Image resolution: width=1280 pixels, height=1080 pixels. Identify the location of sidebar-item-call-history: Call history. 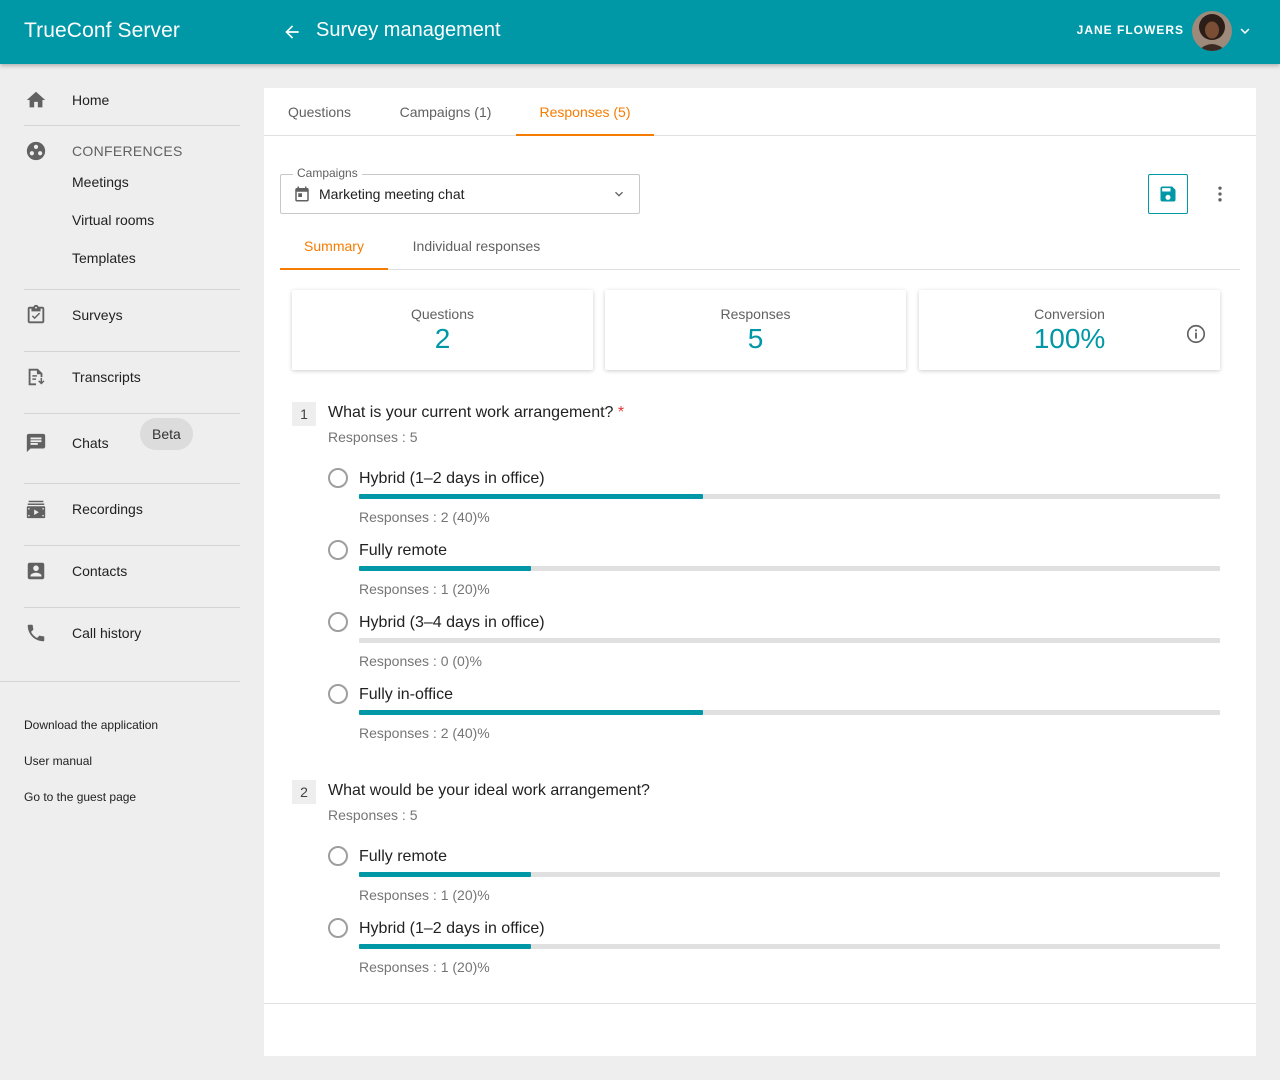
(132, 633).